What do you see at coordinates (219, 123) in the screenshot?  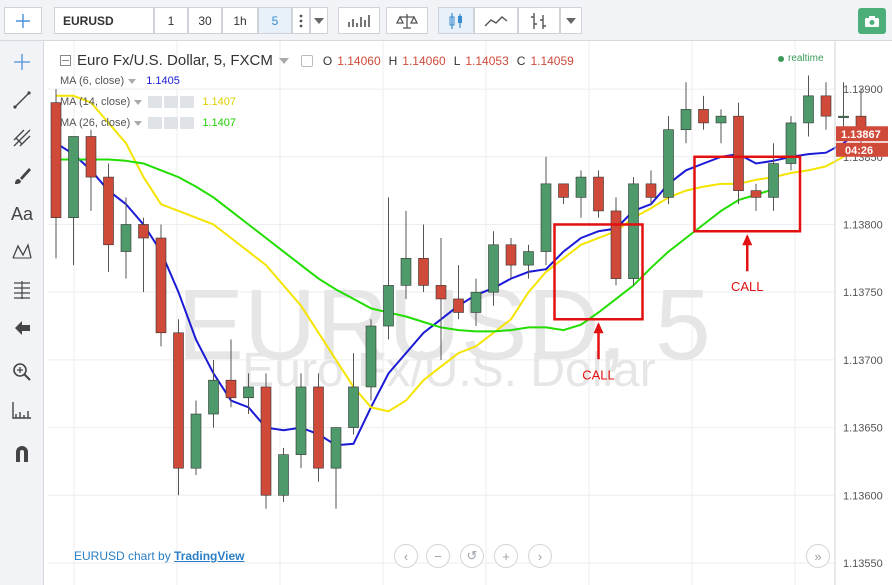 I see `legend-ma26-value: 1.1407` at bounding box center [219, 123].